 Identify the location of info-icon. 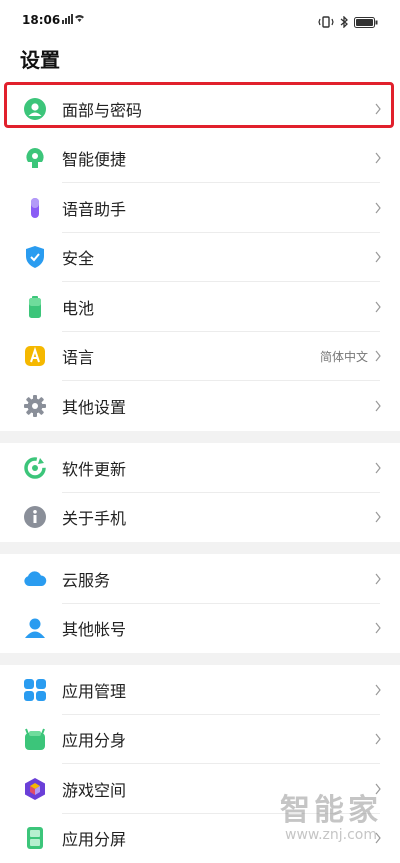
(35, 517).